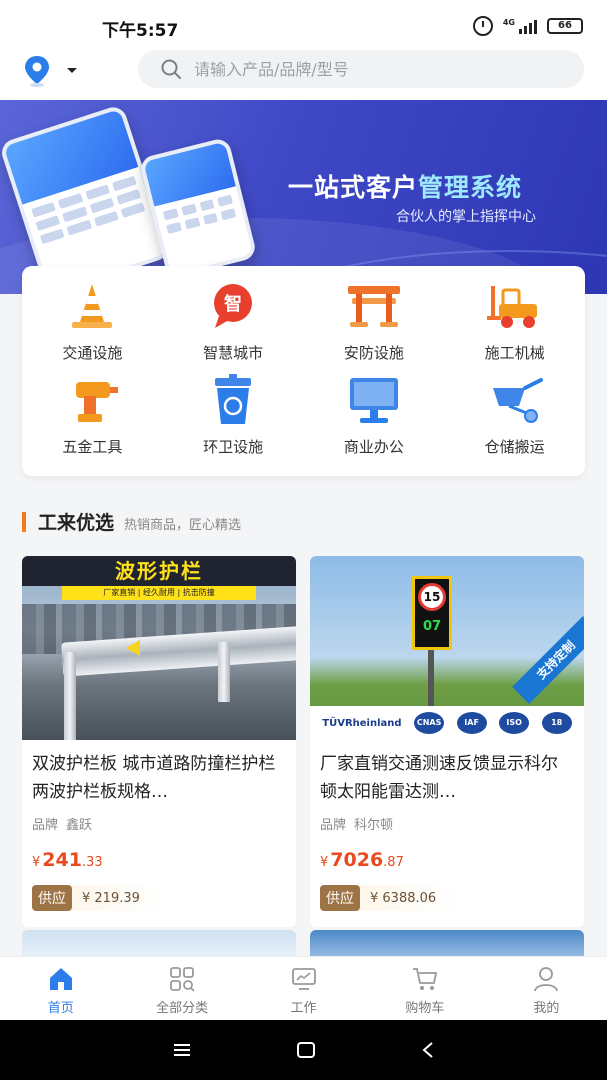 Image resolution: width=607 pixels, height=1080 pixels. Describe the element at coordinates (182, 1050) in the screenshot. I see `menu-icon` at that location.